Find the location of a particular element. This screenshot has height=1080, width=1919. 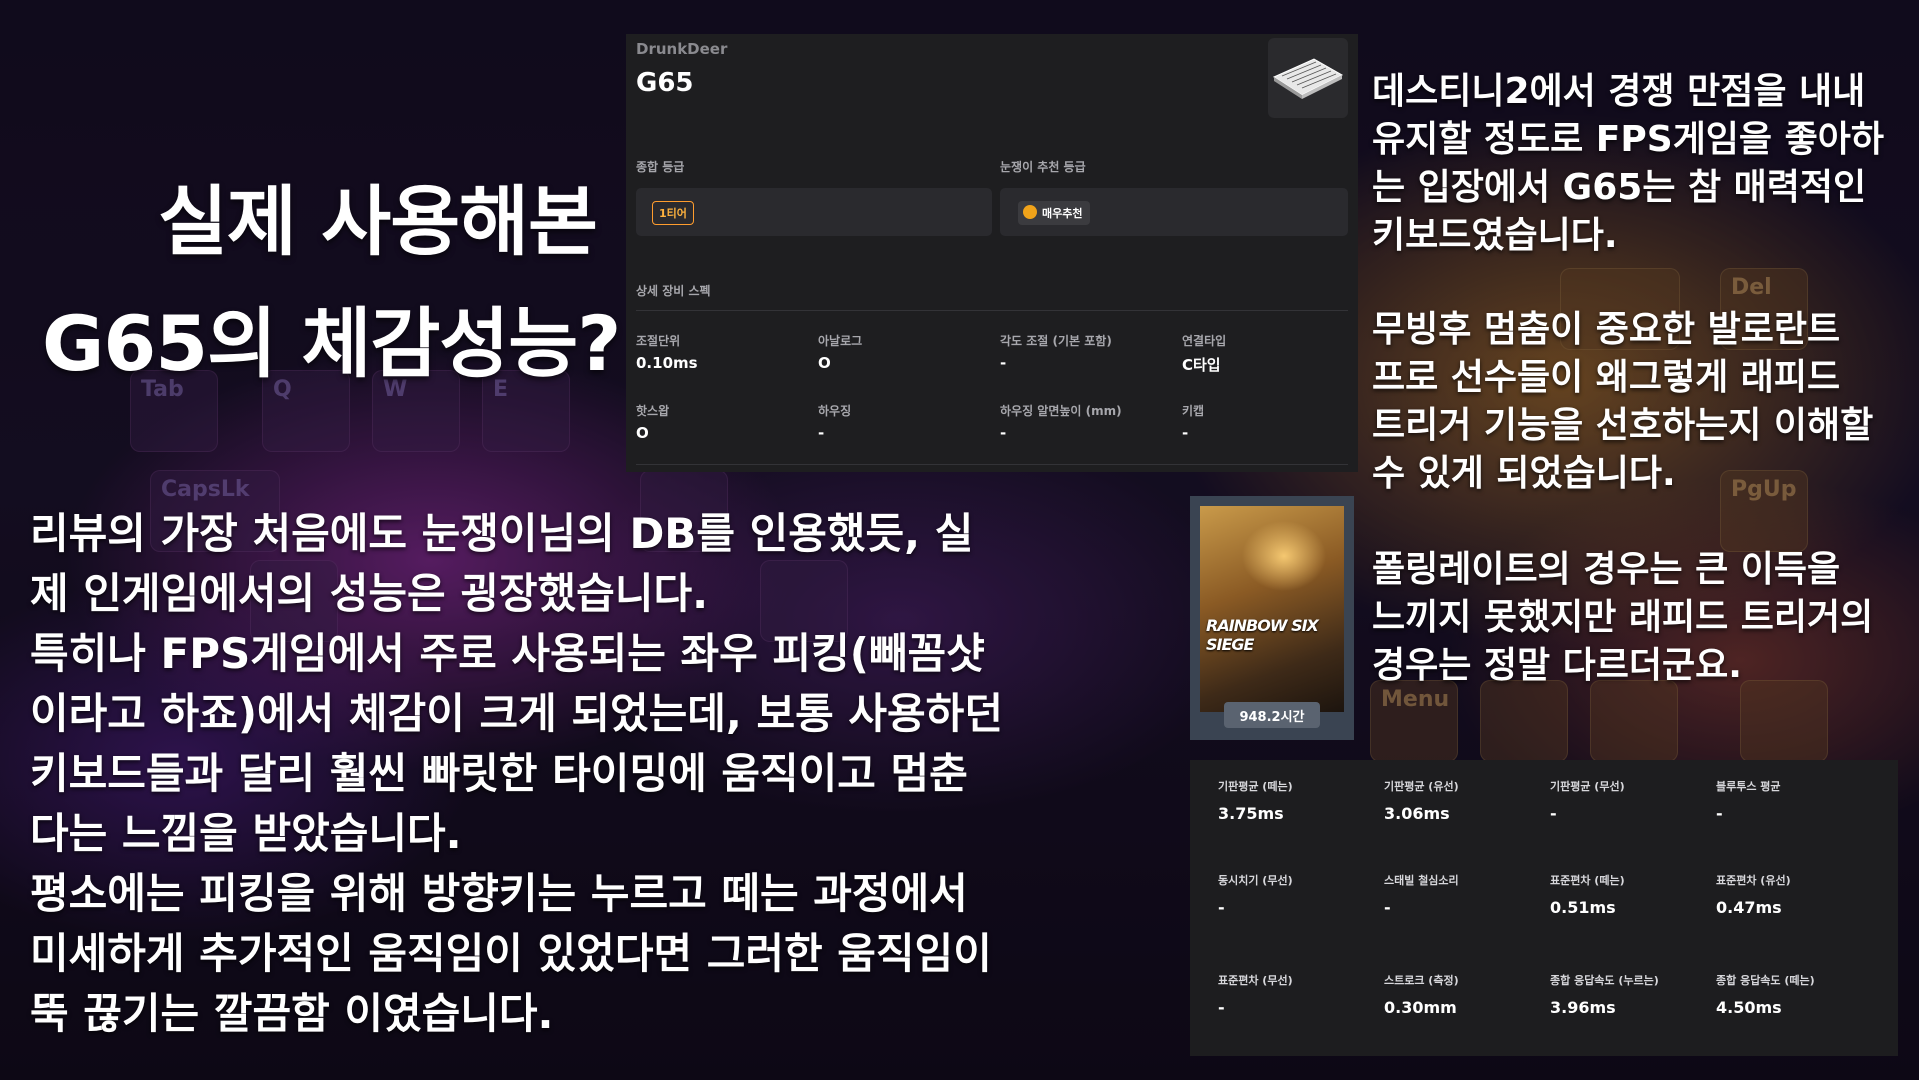

model-name: G65 is located at coordinates (665, 83).